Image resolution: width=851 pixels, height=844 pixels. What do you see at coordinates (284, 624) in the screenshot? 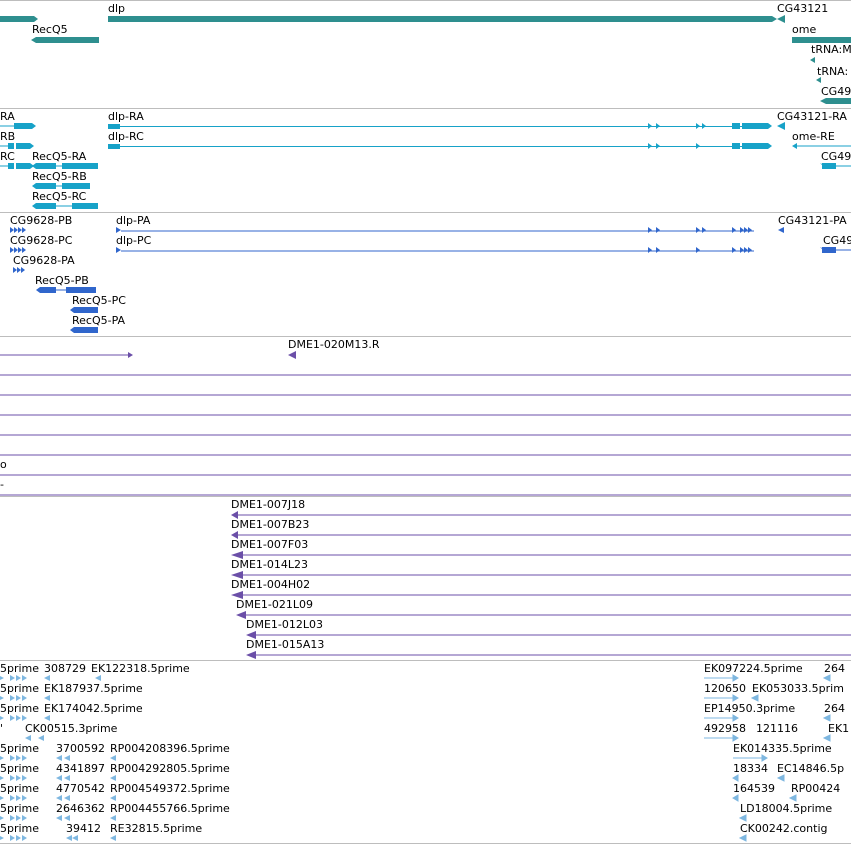
I see `clone-label-dme1-012l03: DME1-012L03` at bounding box center [284, 624].